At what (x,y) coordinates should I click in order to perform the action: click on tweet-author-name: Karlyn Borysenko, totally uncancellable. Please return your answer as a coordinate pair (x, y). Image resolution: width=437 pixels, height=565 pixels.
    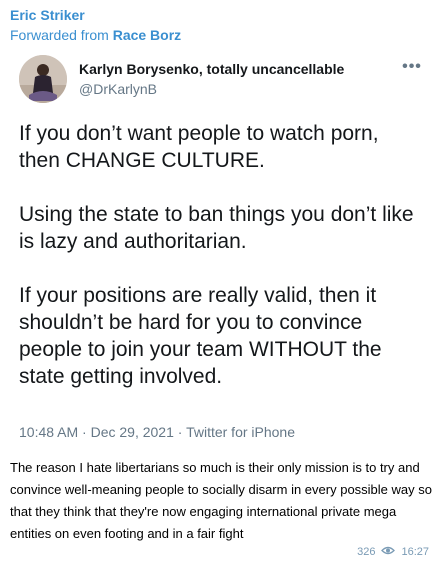
    Looking at the image, I should click on (212, 69).